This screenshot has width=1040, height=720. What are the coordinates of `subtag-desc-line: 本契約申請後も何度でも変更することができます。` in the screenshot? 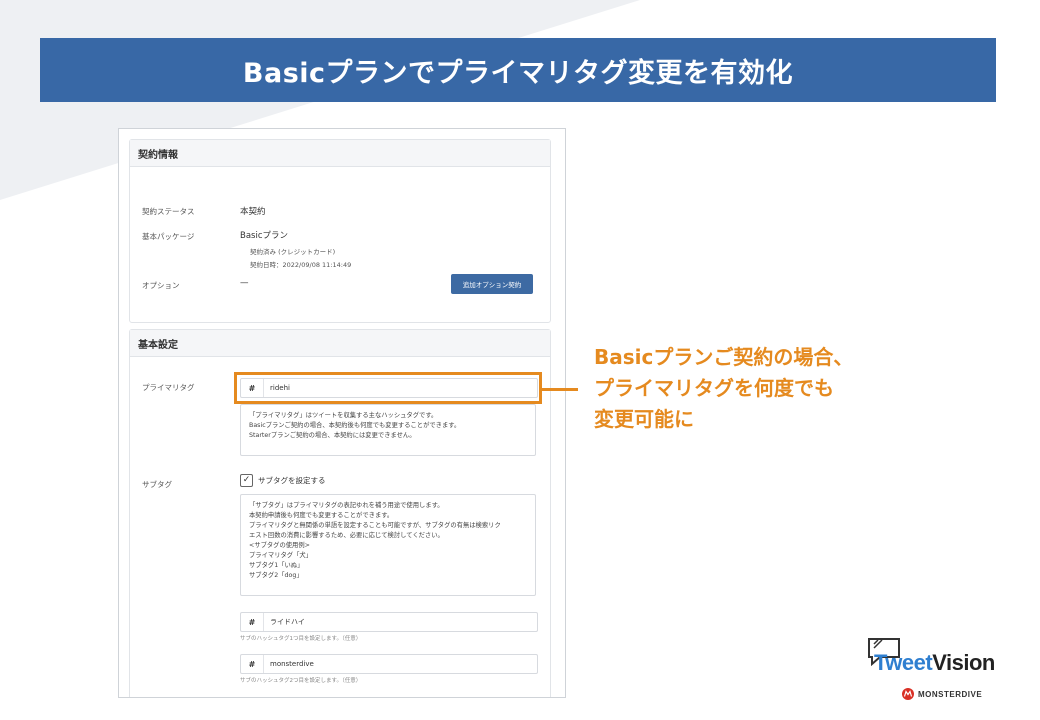 It's located at (321, 515).